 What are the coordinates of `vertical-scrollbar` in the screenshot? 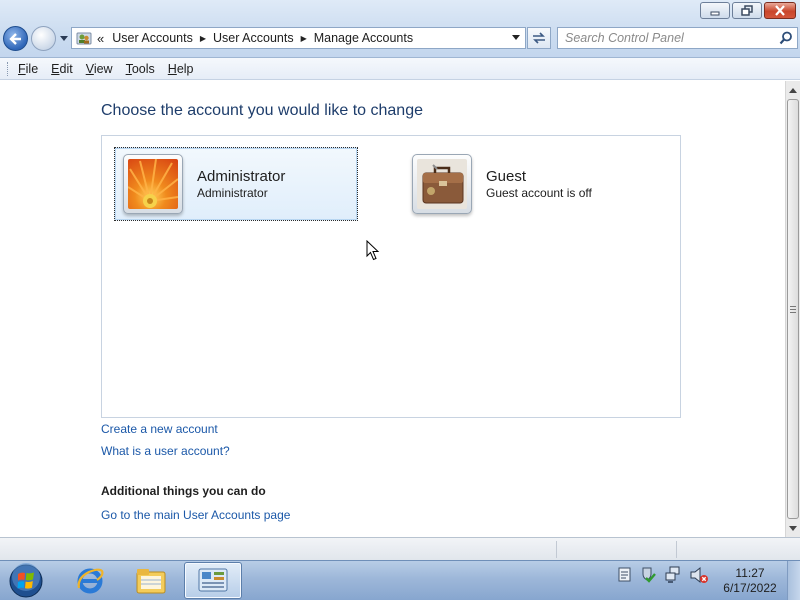 It's located at (792, 309).